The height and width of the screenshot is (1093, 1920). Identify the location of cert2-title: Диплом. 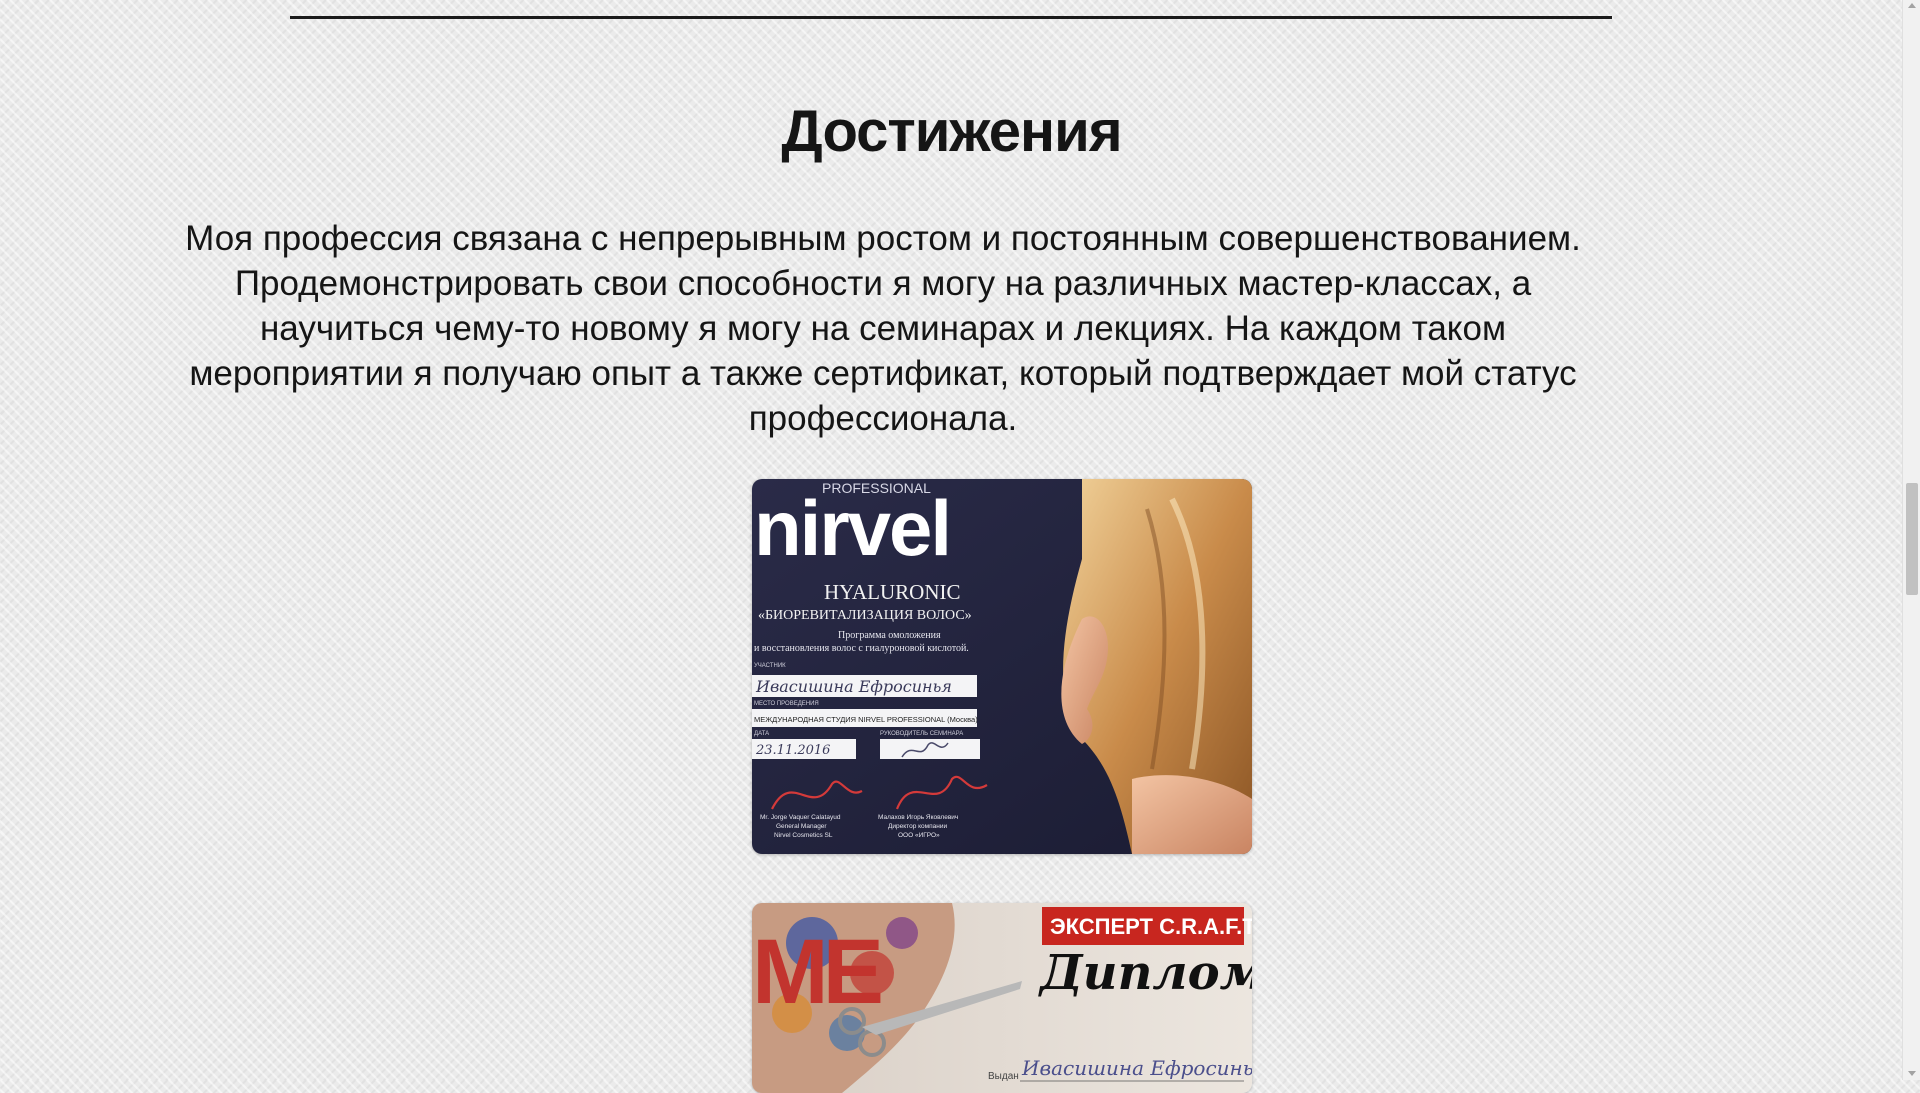
(1145, 973).